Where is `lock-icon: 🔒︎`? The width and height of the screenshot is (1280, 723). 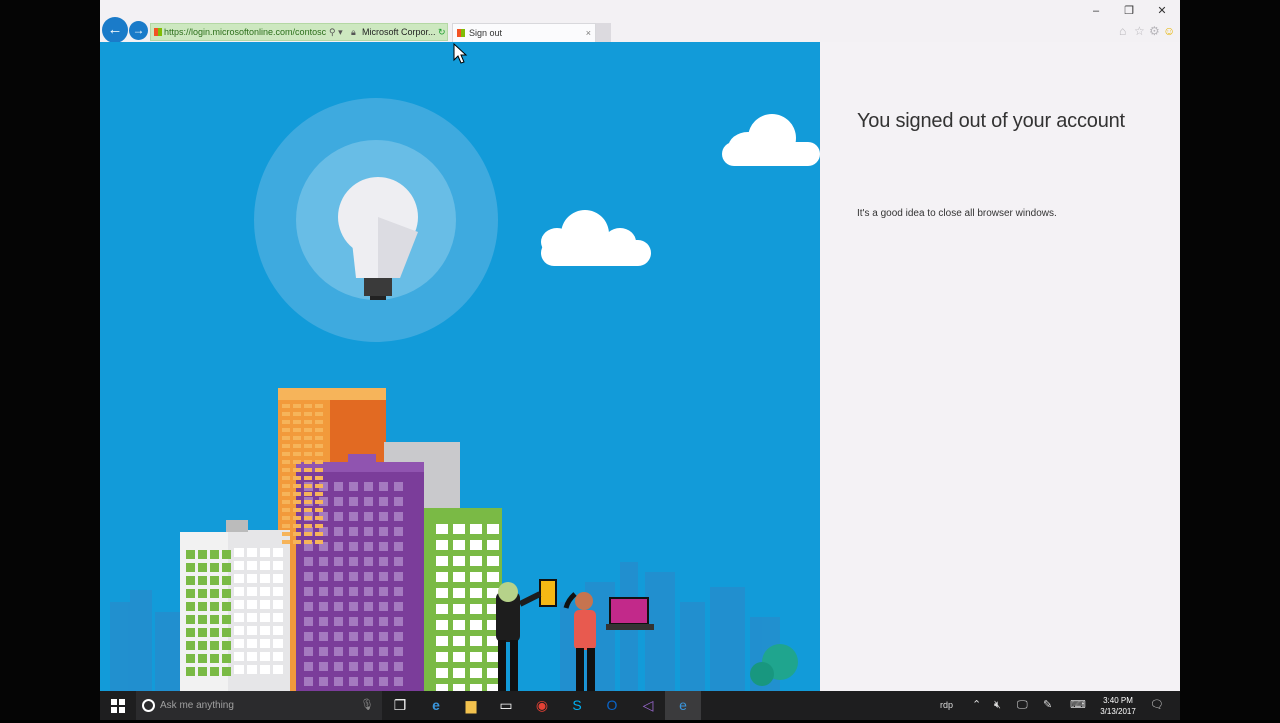 lock-icon: 🔒︎ is located at coordinates (353, 32).